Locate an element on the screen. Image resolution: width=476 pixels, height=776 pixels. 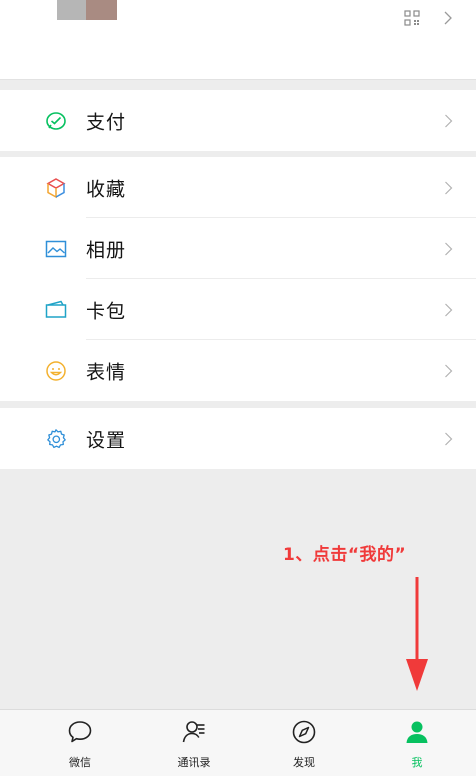
menu-item-pay: 支付 is located at coordinates (238, 120).